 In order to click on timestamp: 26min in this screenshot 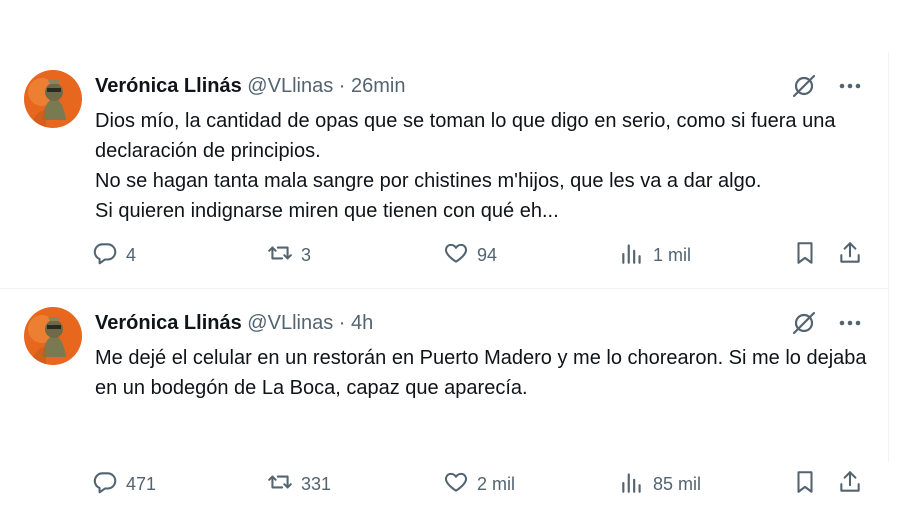, I will do `click(378, 86)`.